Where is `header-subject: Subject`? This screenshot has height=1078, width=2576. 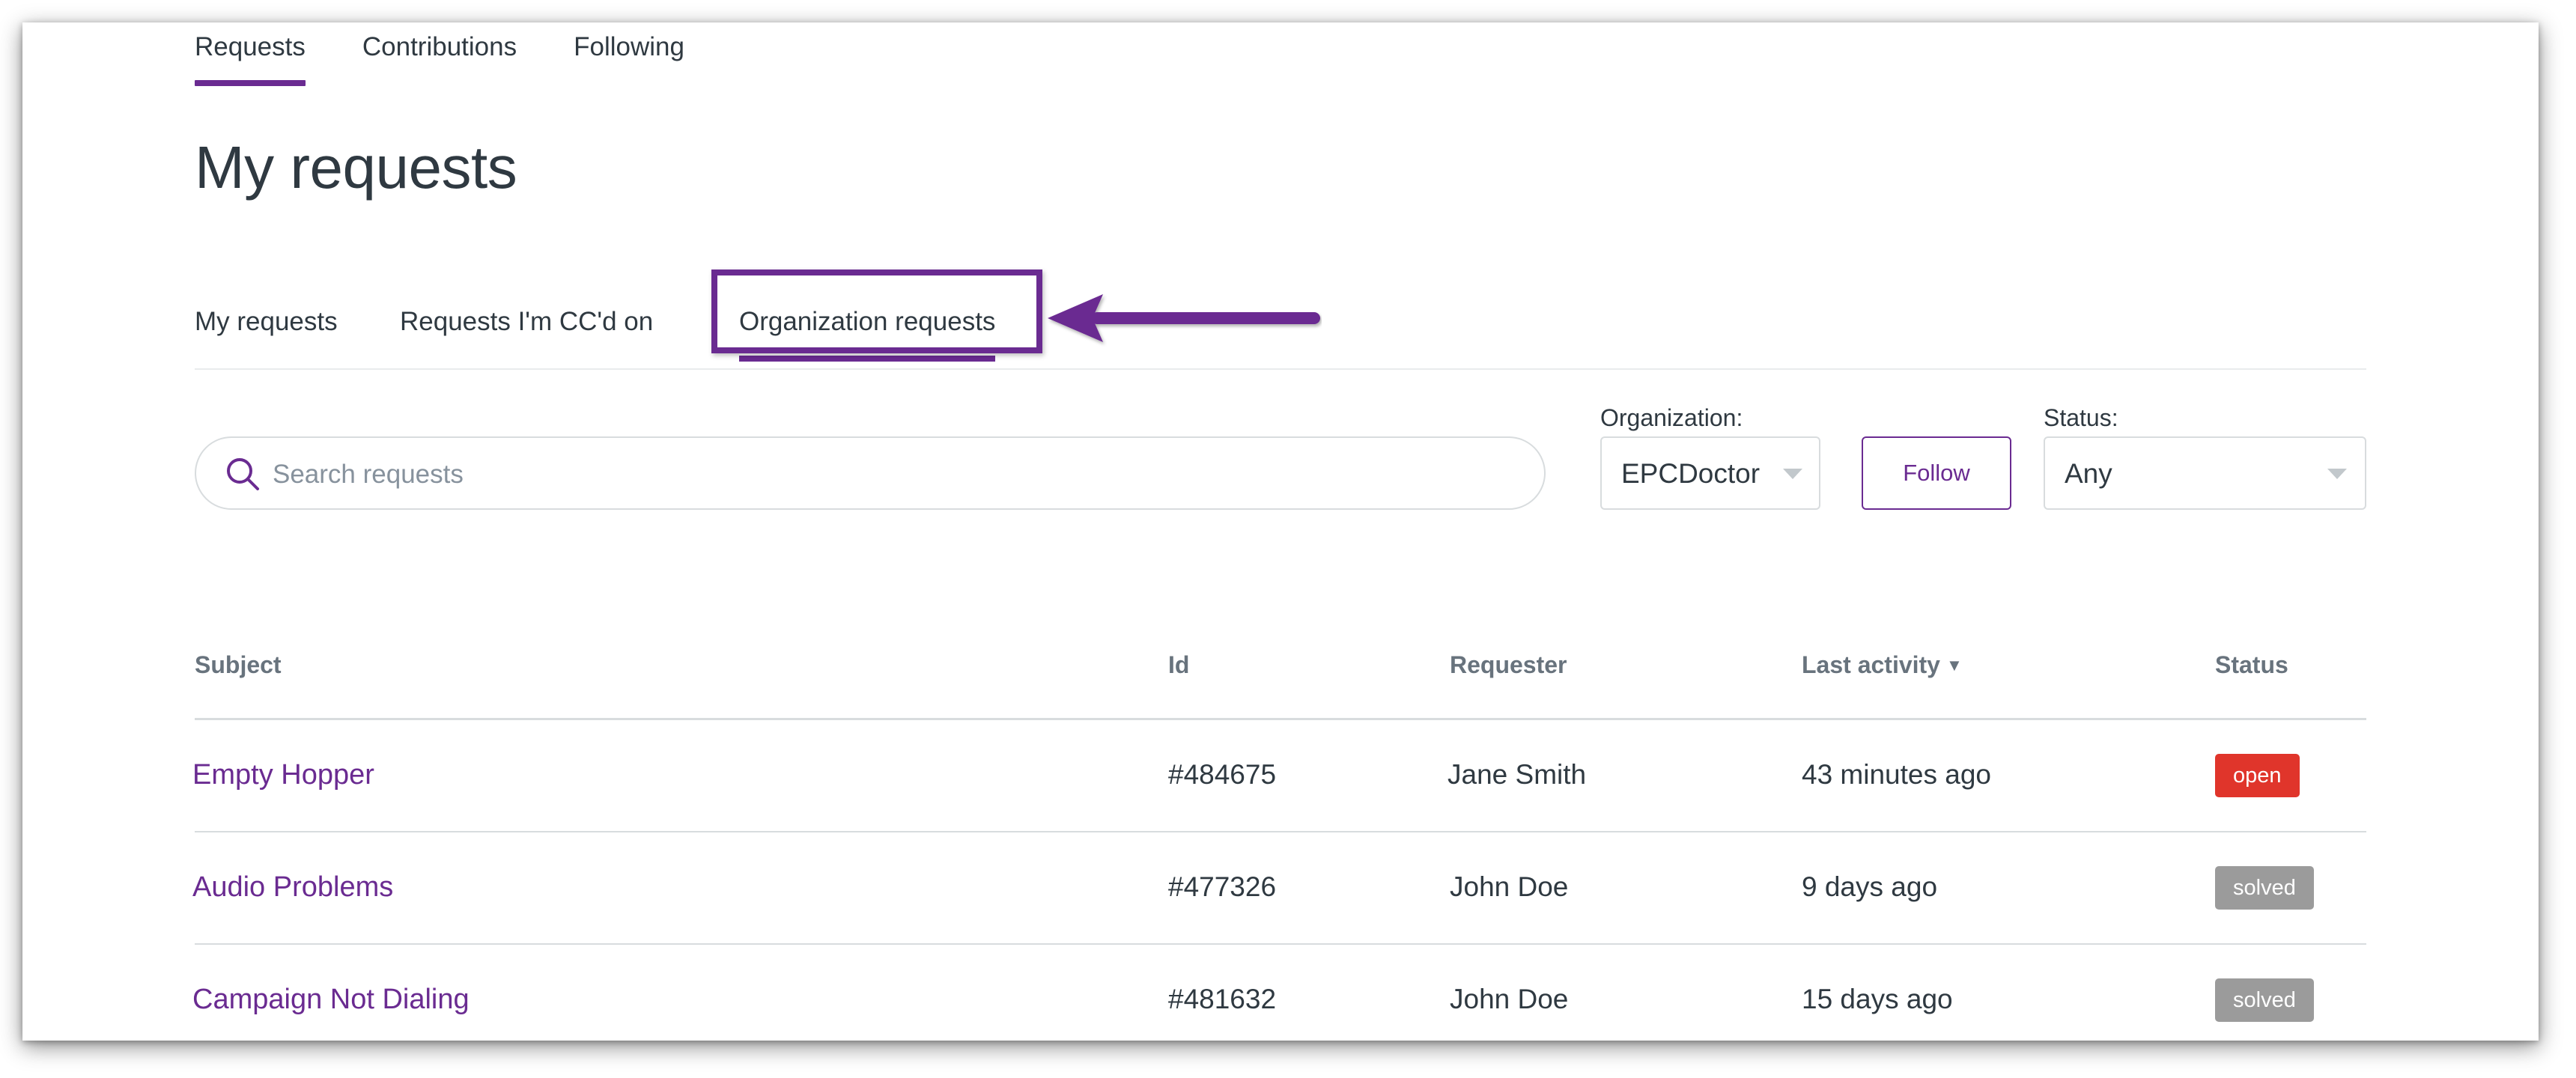 header-subject: Subject is located at coordinates (238, 665).